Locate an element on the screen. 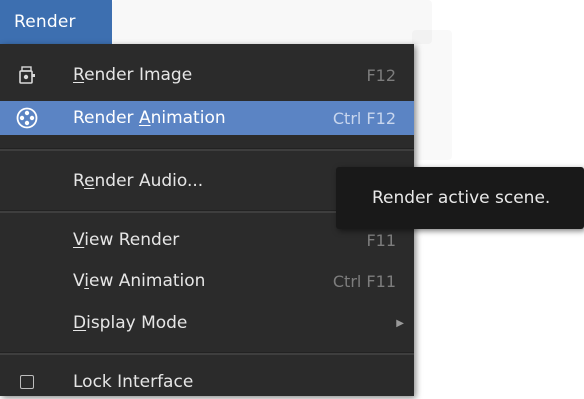  render-menu-label: Render is located at coordinates (45, 22).